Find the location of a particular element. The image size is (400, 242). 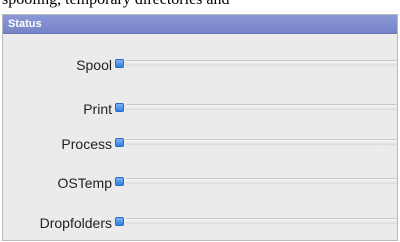

row-label: OSTemp is located at coordinates (84, 183).